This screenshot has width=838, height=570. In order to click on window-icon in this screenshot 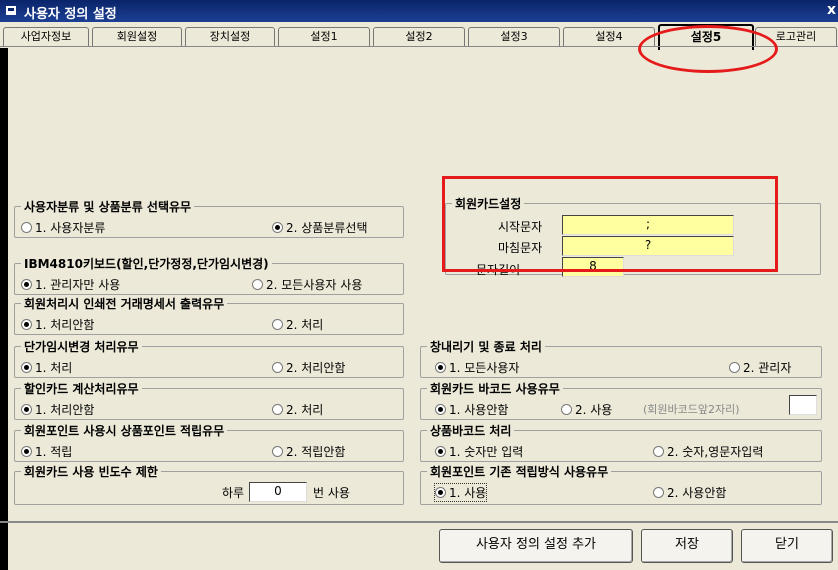, I will do `click(11, 10)`.